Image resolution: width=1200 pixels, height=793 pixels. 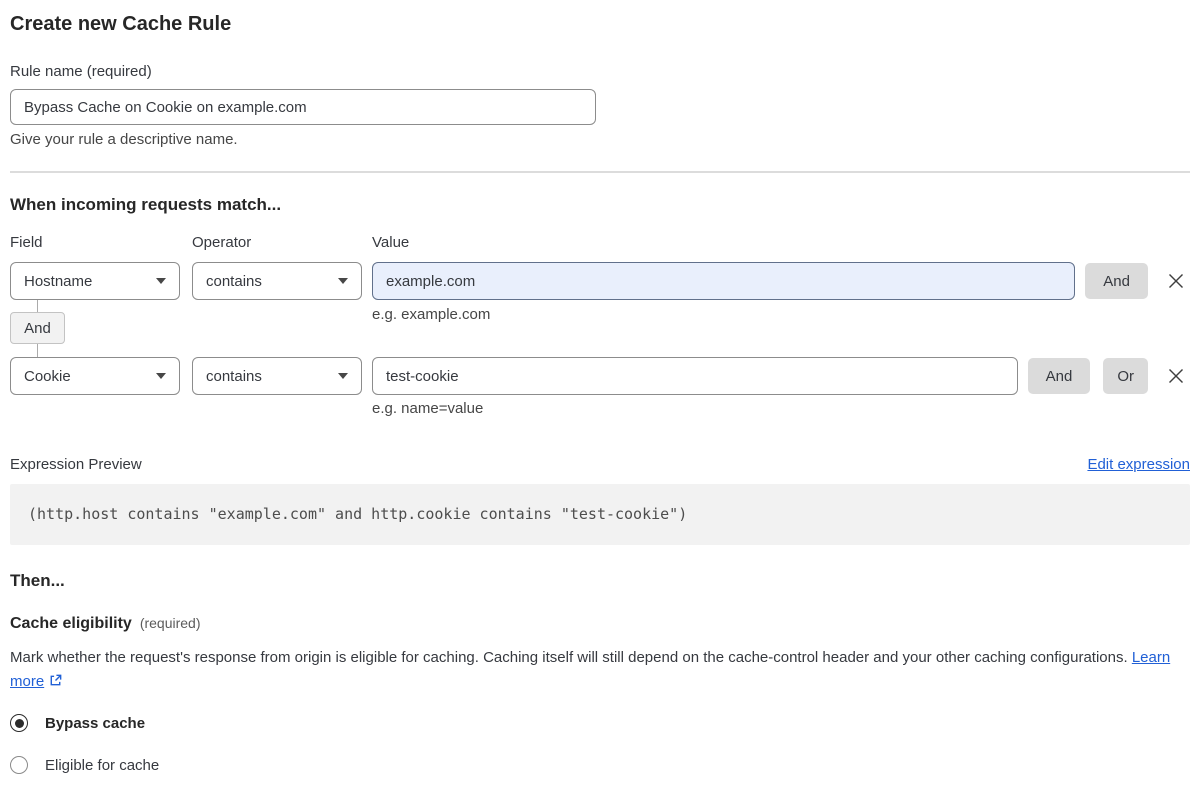 I want to click on edit-expression-link: Edit expression, so click(x=1138, y=464).